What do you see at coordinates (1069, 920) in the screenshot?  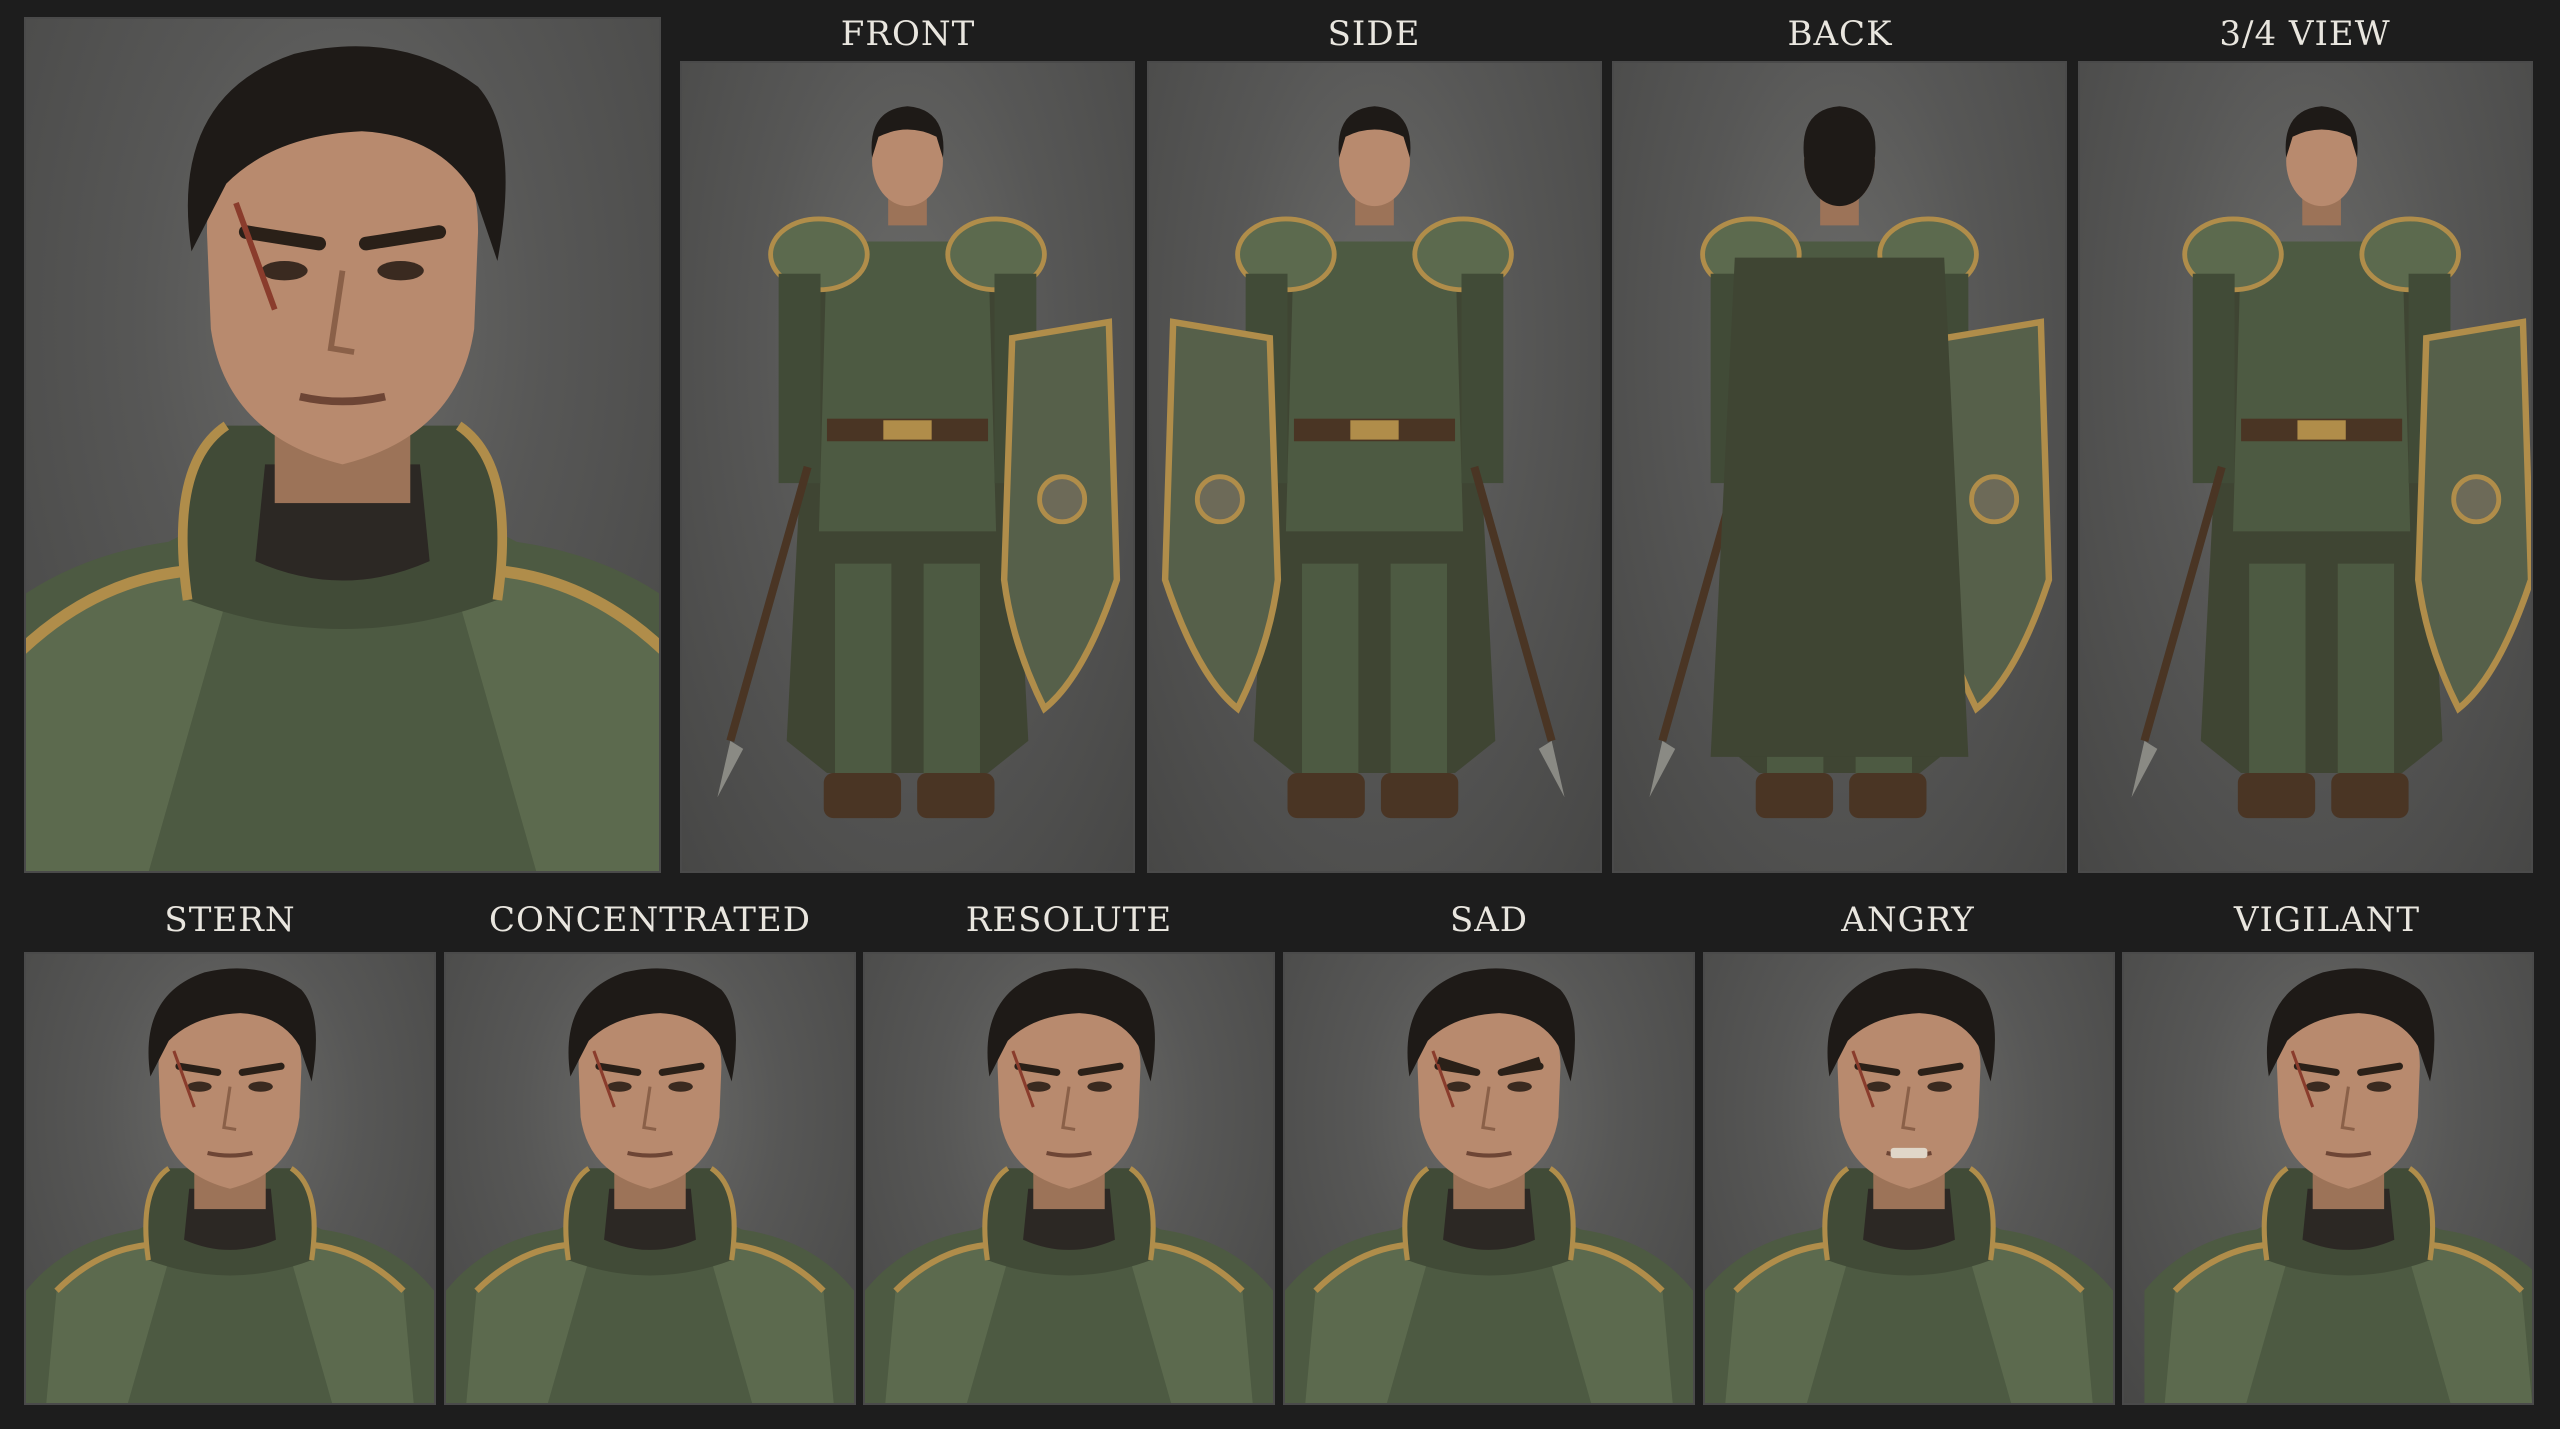 I see `expression-label-resolute: RESOLUTE` at bounding box center [1069, 920].